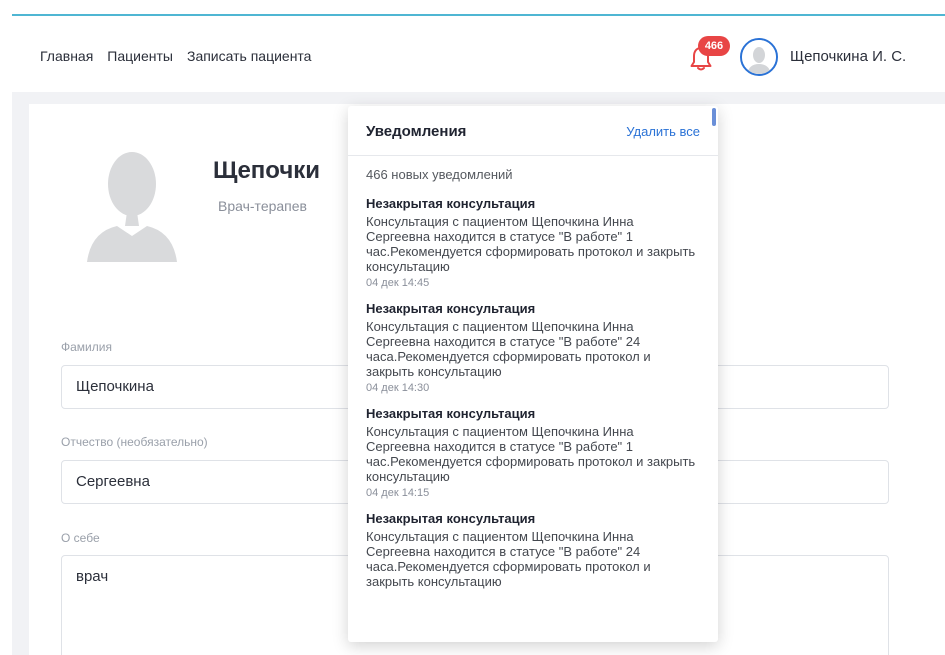 This screenshot has height=655, width=945. Describe the element at coordinates (80, 538) in the screenshot. I see `about-label: О себе` at that location.